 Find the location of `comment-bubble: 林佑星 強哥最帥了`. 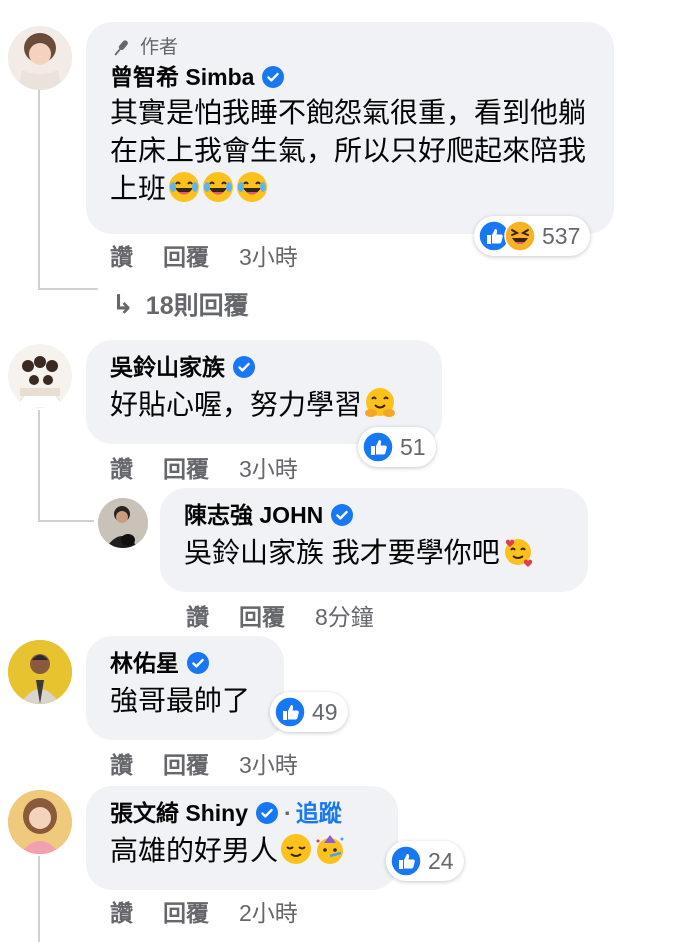

comment-bubble: 林佑星 強哥最帥了 is located at coordinates (185, 688).